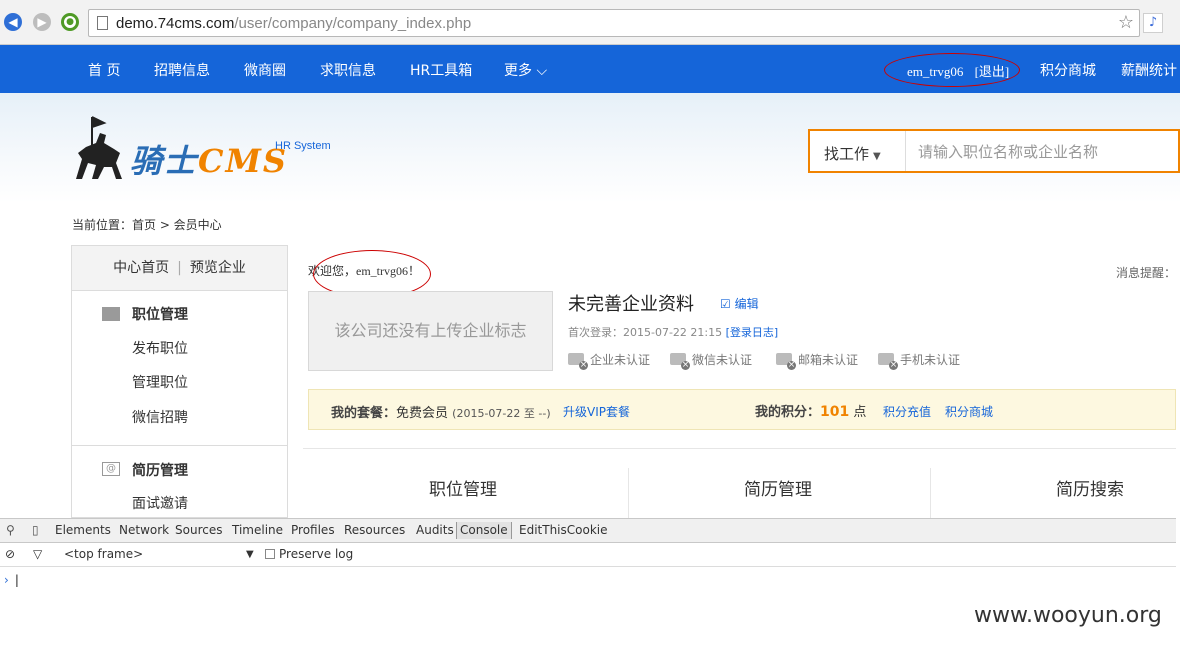 This screenshot has height=645, width=1180. What do you see at coordinates (382, 271) in the screenshot?
I see `welcome-username: em_trvg06` at bounding box center [382, 271].